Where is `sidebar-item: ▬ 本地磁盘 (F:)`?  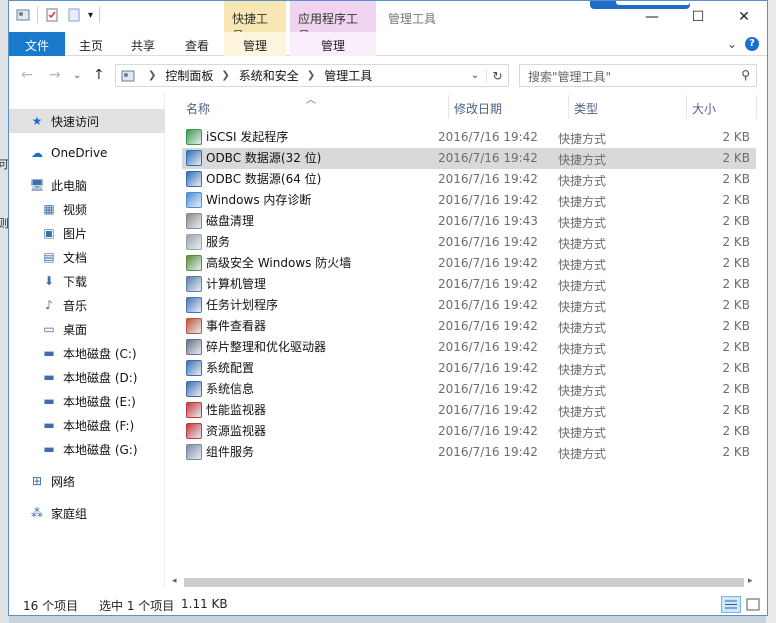
sidebar-item: ▬ 本地磁盘 (F:) is located at coordinates (87, 425).